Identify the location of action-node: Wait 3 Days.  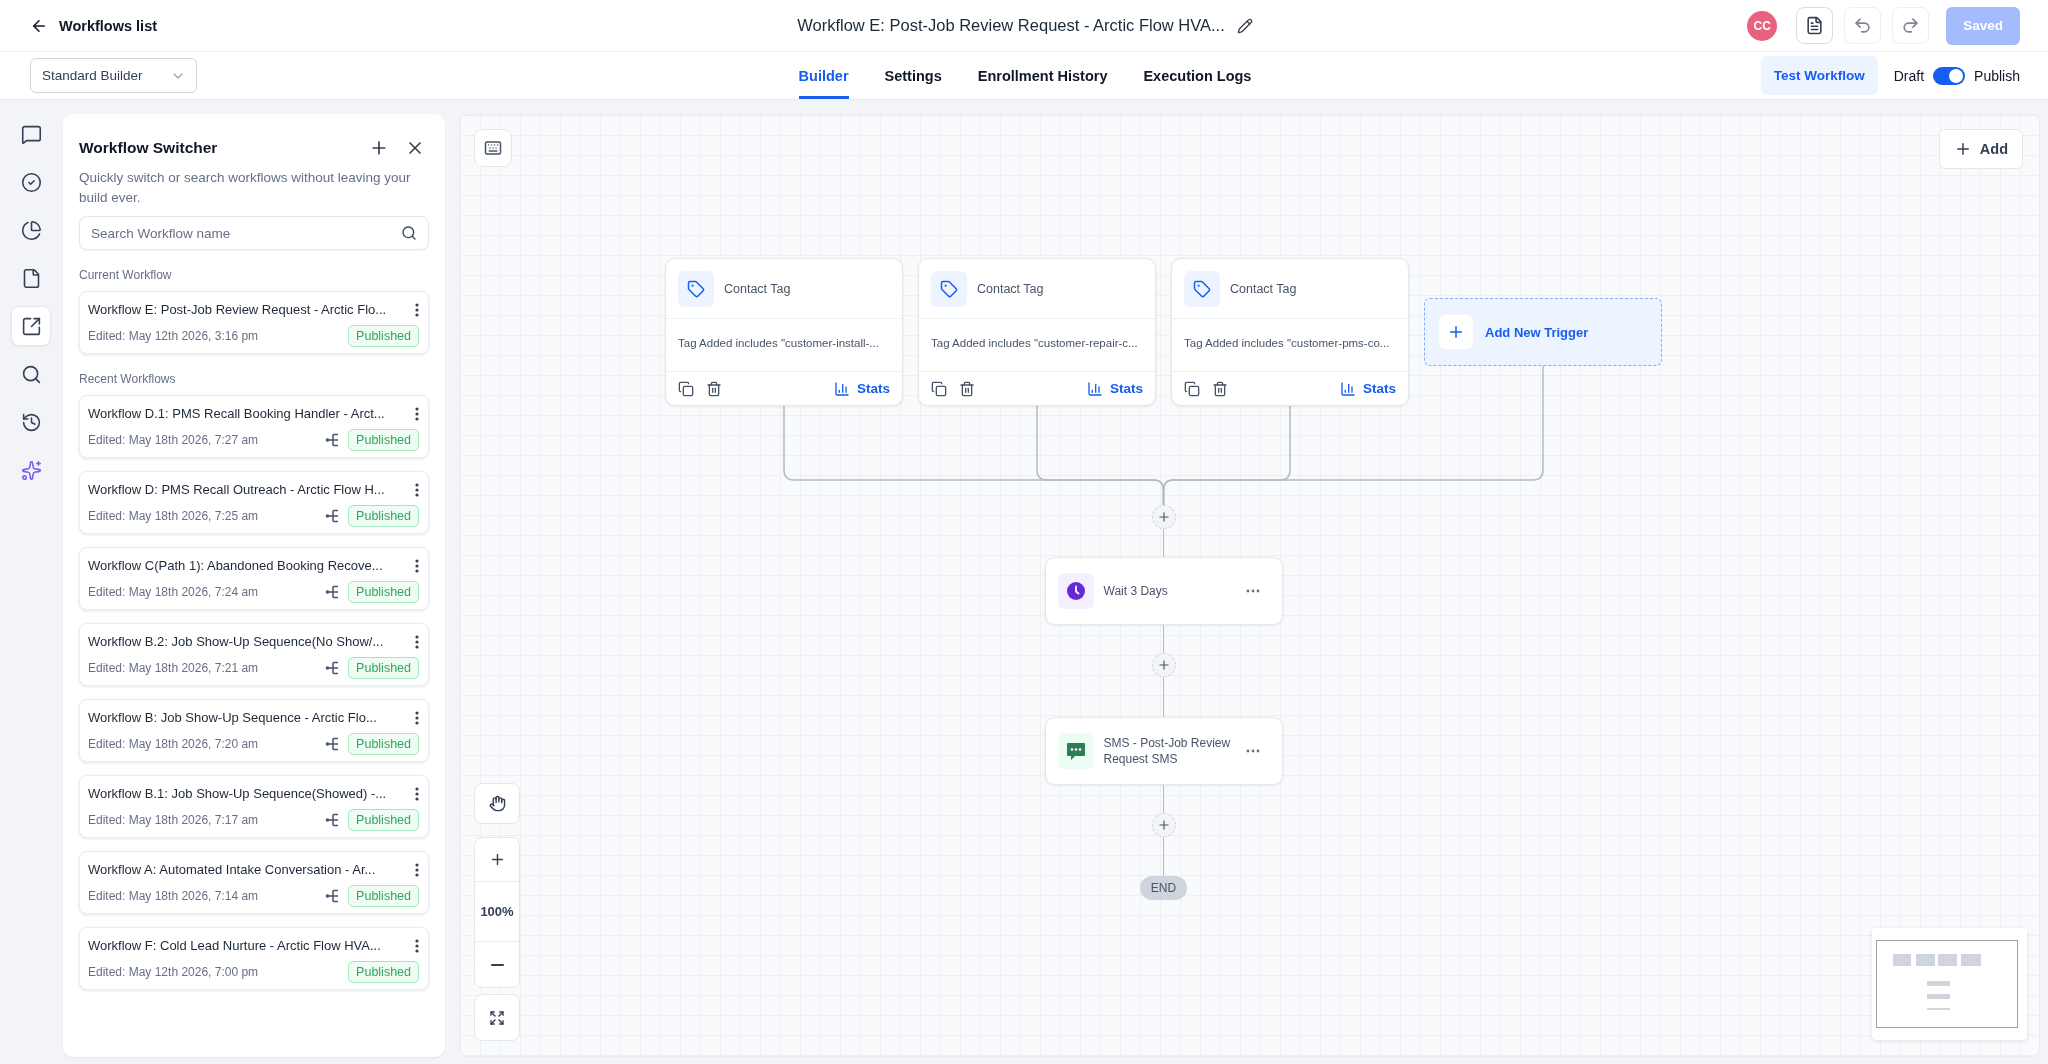
(1163, 591).